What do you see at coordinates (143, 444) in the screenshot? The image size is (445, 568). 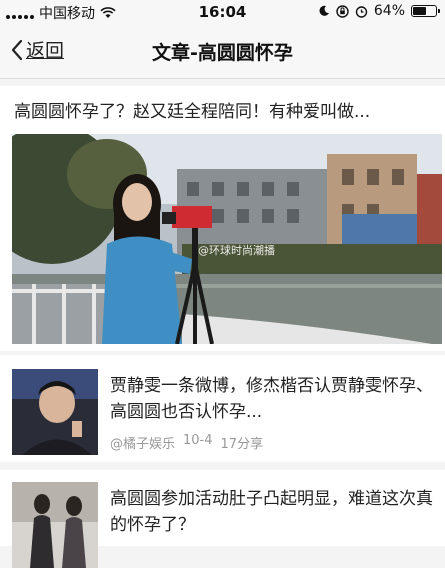 I see `article-source: @橘子娱乐` at bounding box center [143, 444].